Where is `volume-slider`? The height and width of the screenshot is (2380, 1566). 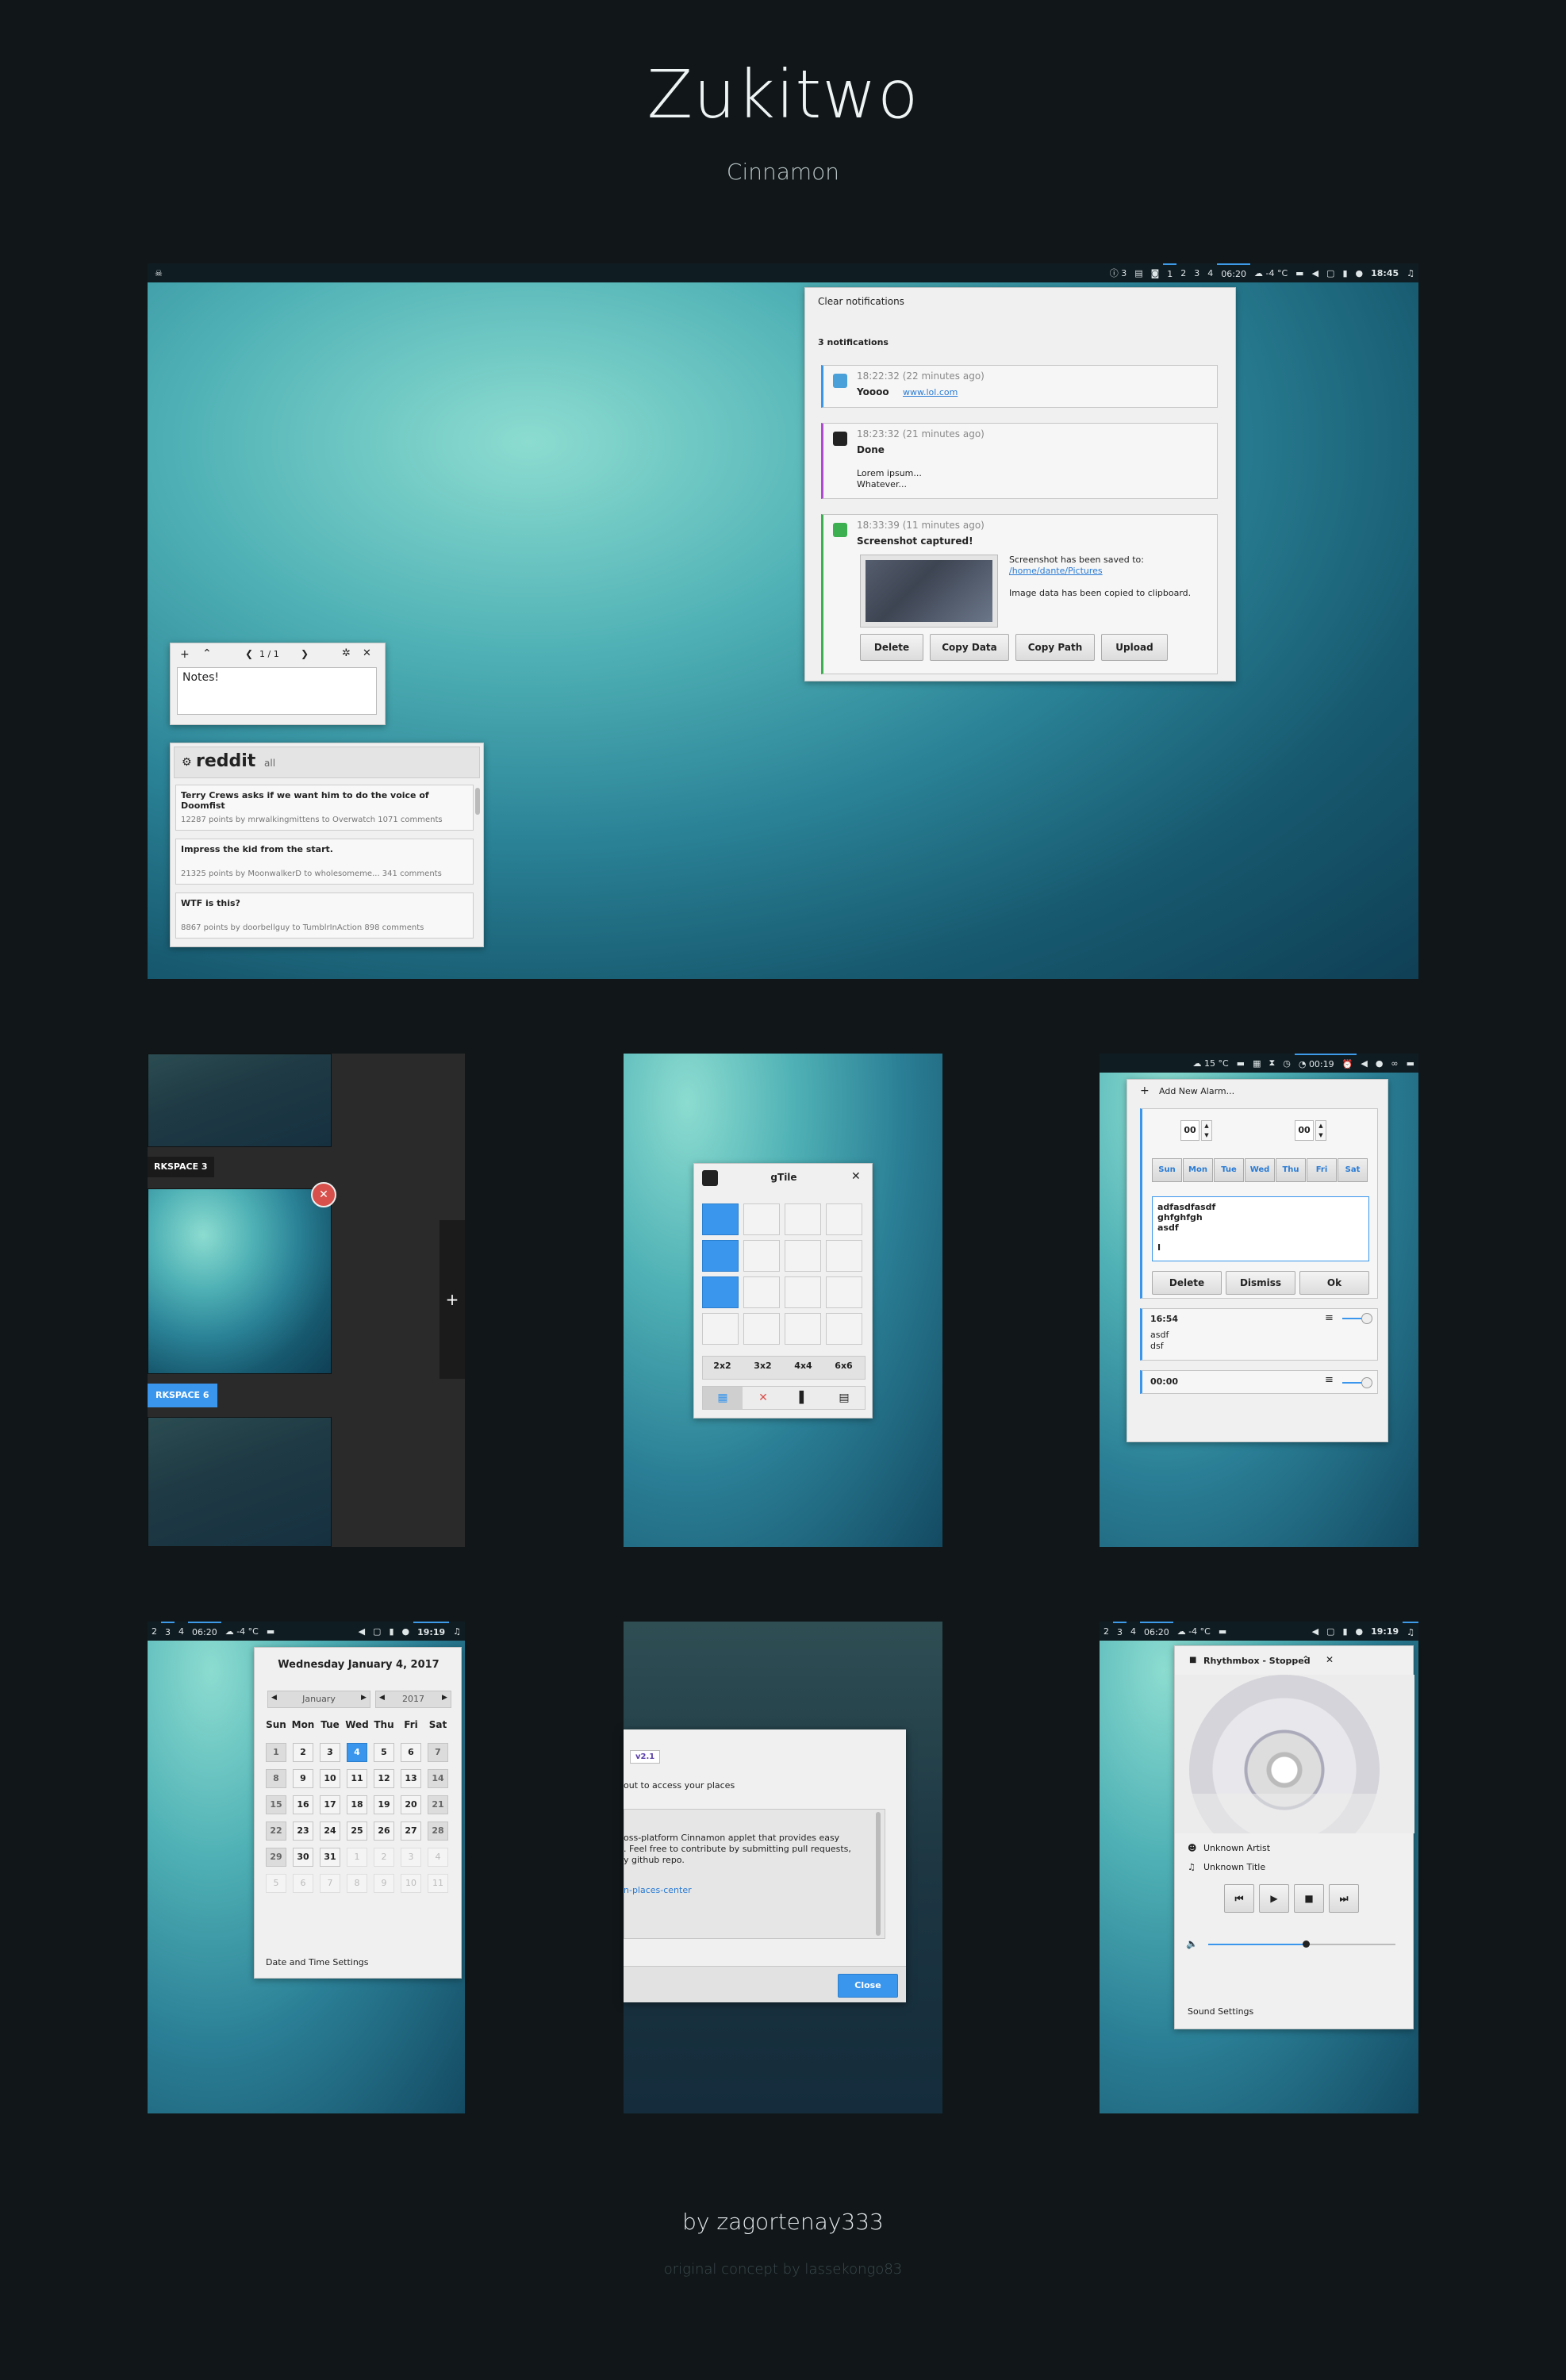
volume-slider is located at coordinates (1301, 1944).